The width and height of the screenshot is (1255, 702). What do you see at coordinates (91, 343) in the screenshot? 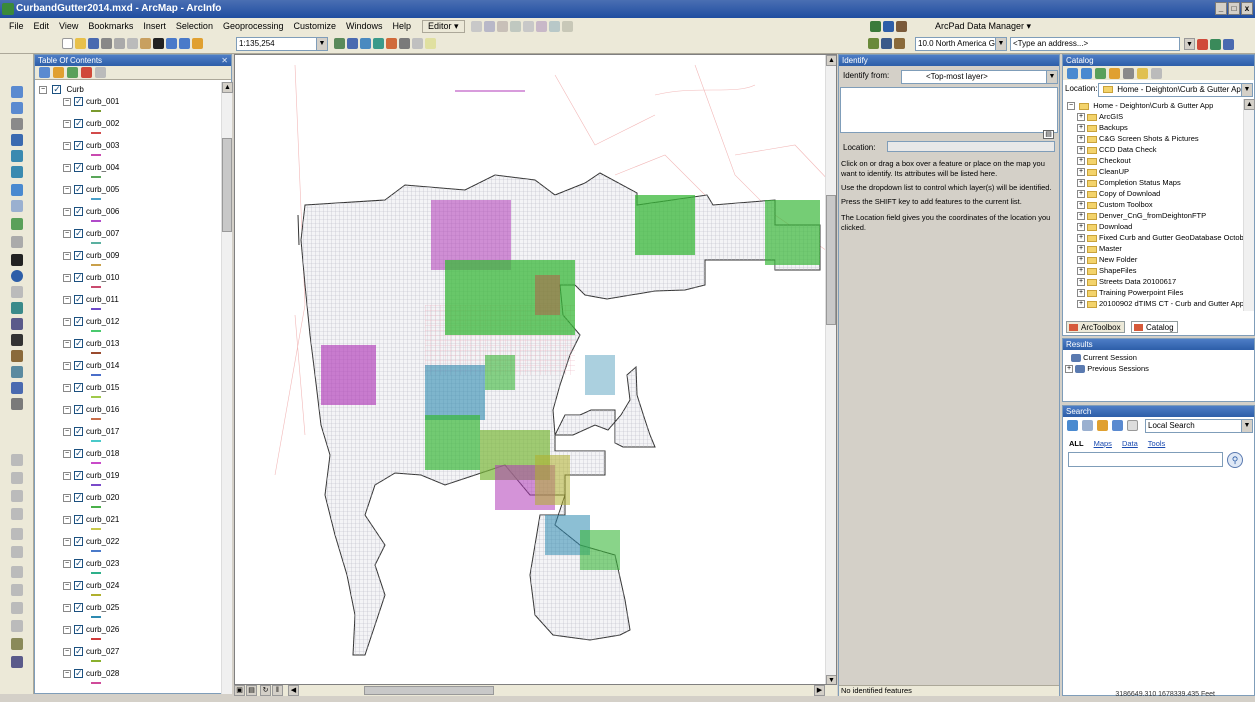
I see `toc-layer-row: − curb_013` at bounding box center [91, 343].